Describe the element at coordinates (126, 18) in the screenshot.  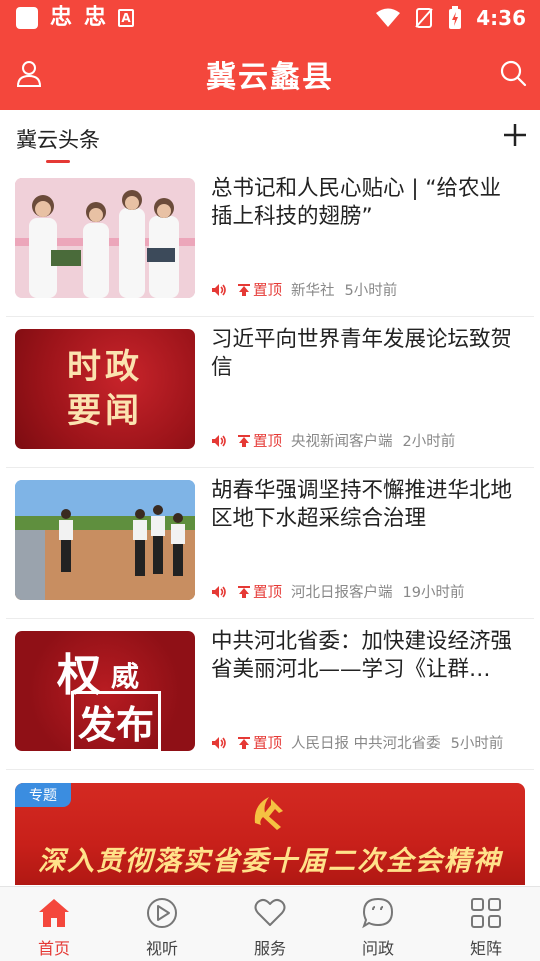
I see `notification-a-icon: A` at that location.